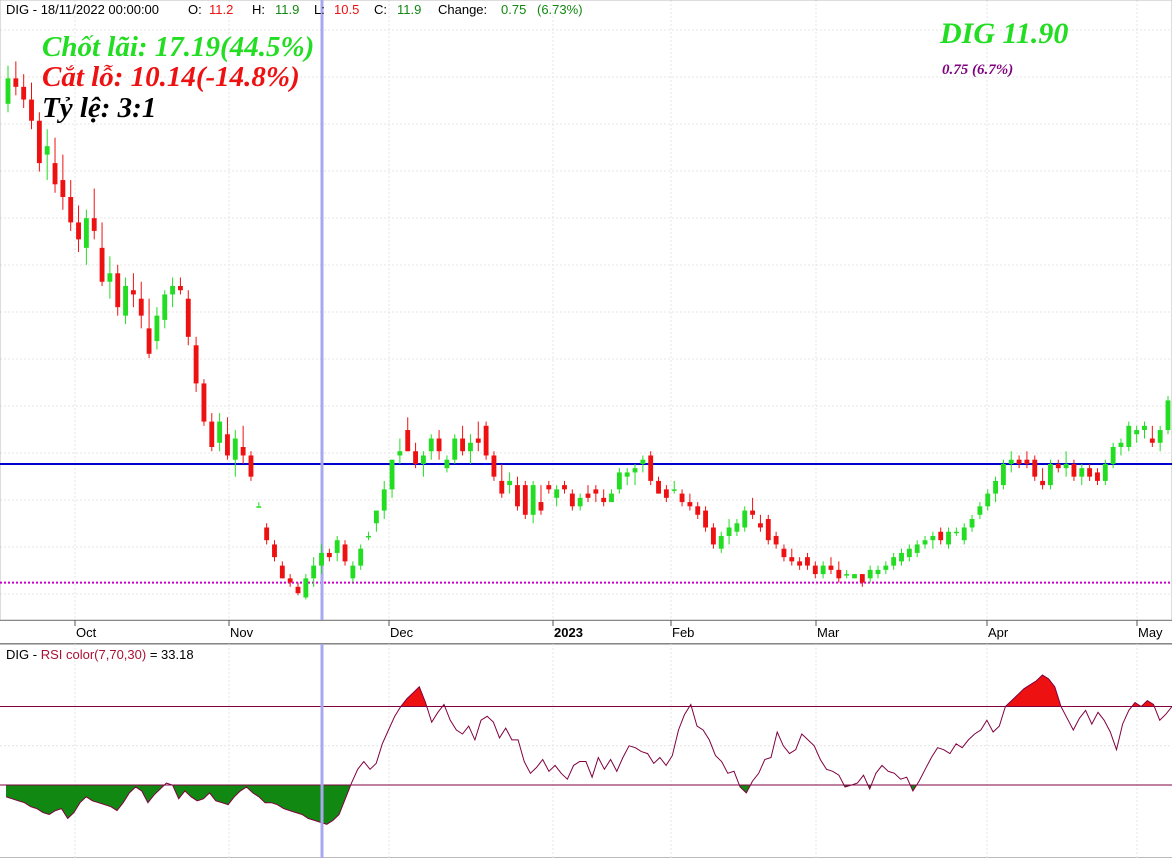 The height and width of the screenshot is (858, 1172). What do you see at coordinates (287, 9) in the screenshot?
I see `header-high-value: 11.9` at bounding box center [287, 9].